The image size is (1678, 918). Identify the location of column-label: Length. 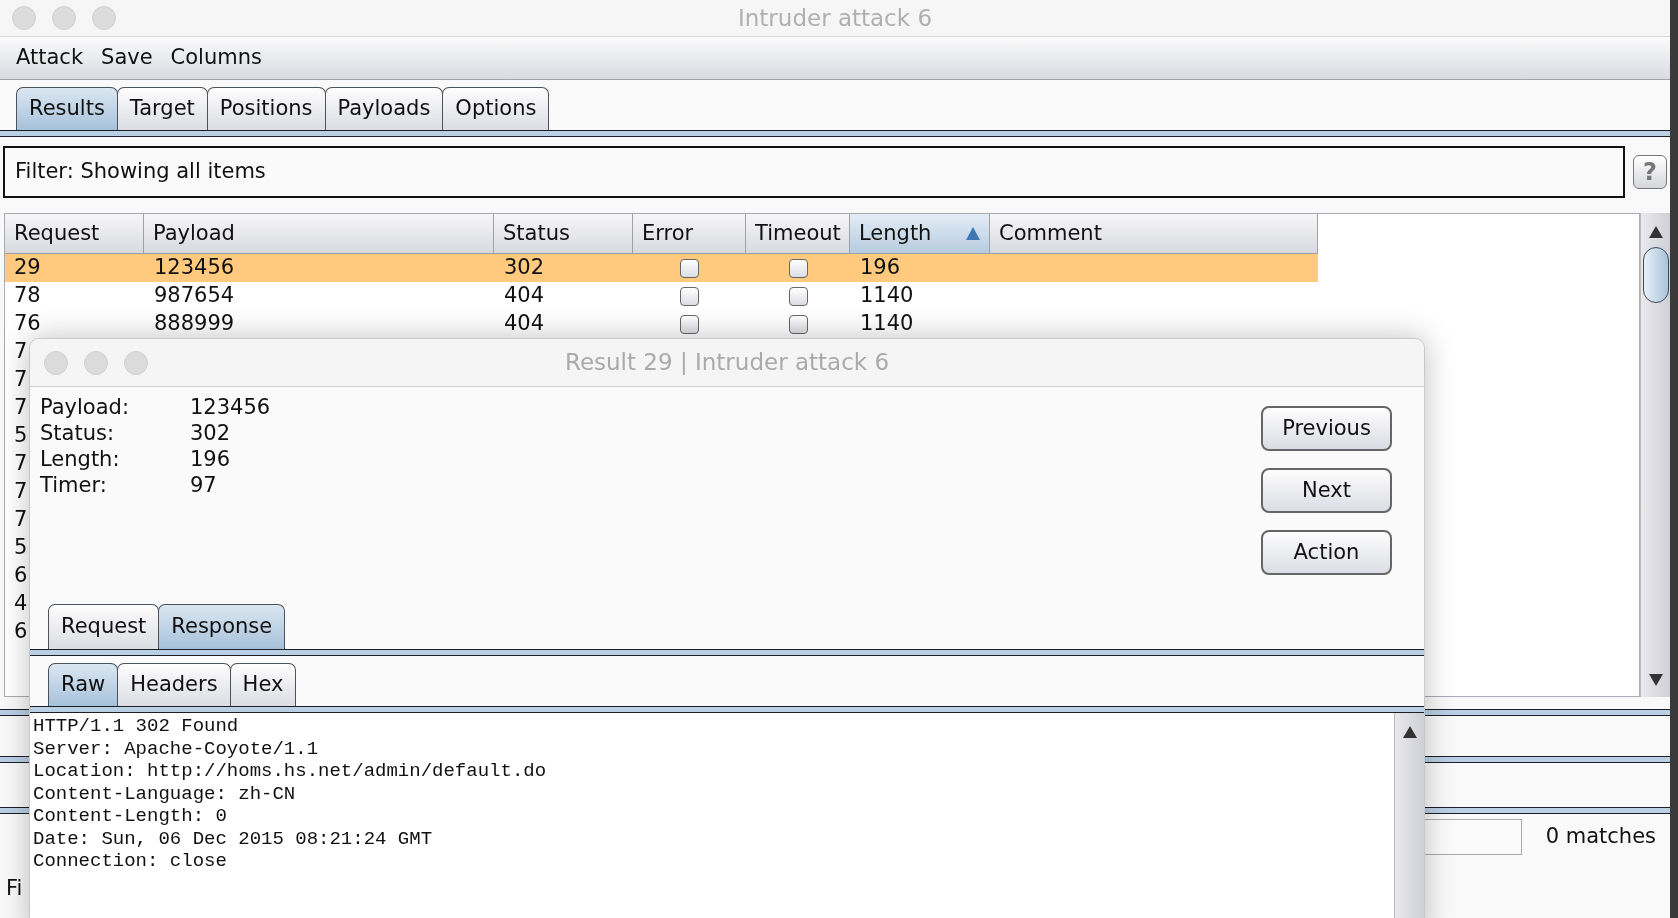
(895, 233).